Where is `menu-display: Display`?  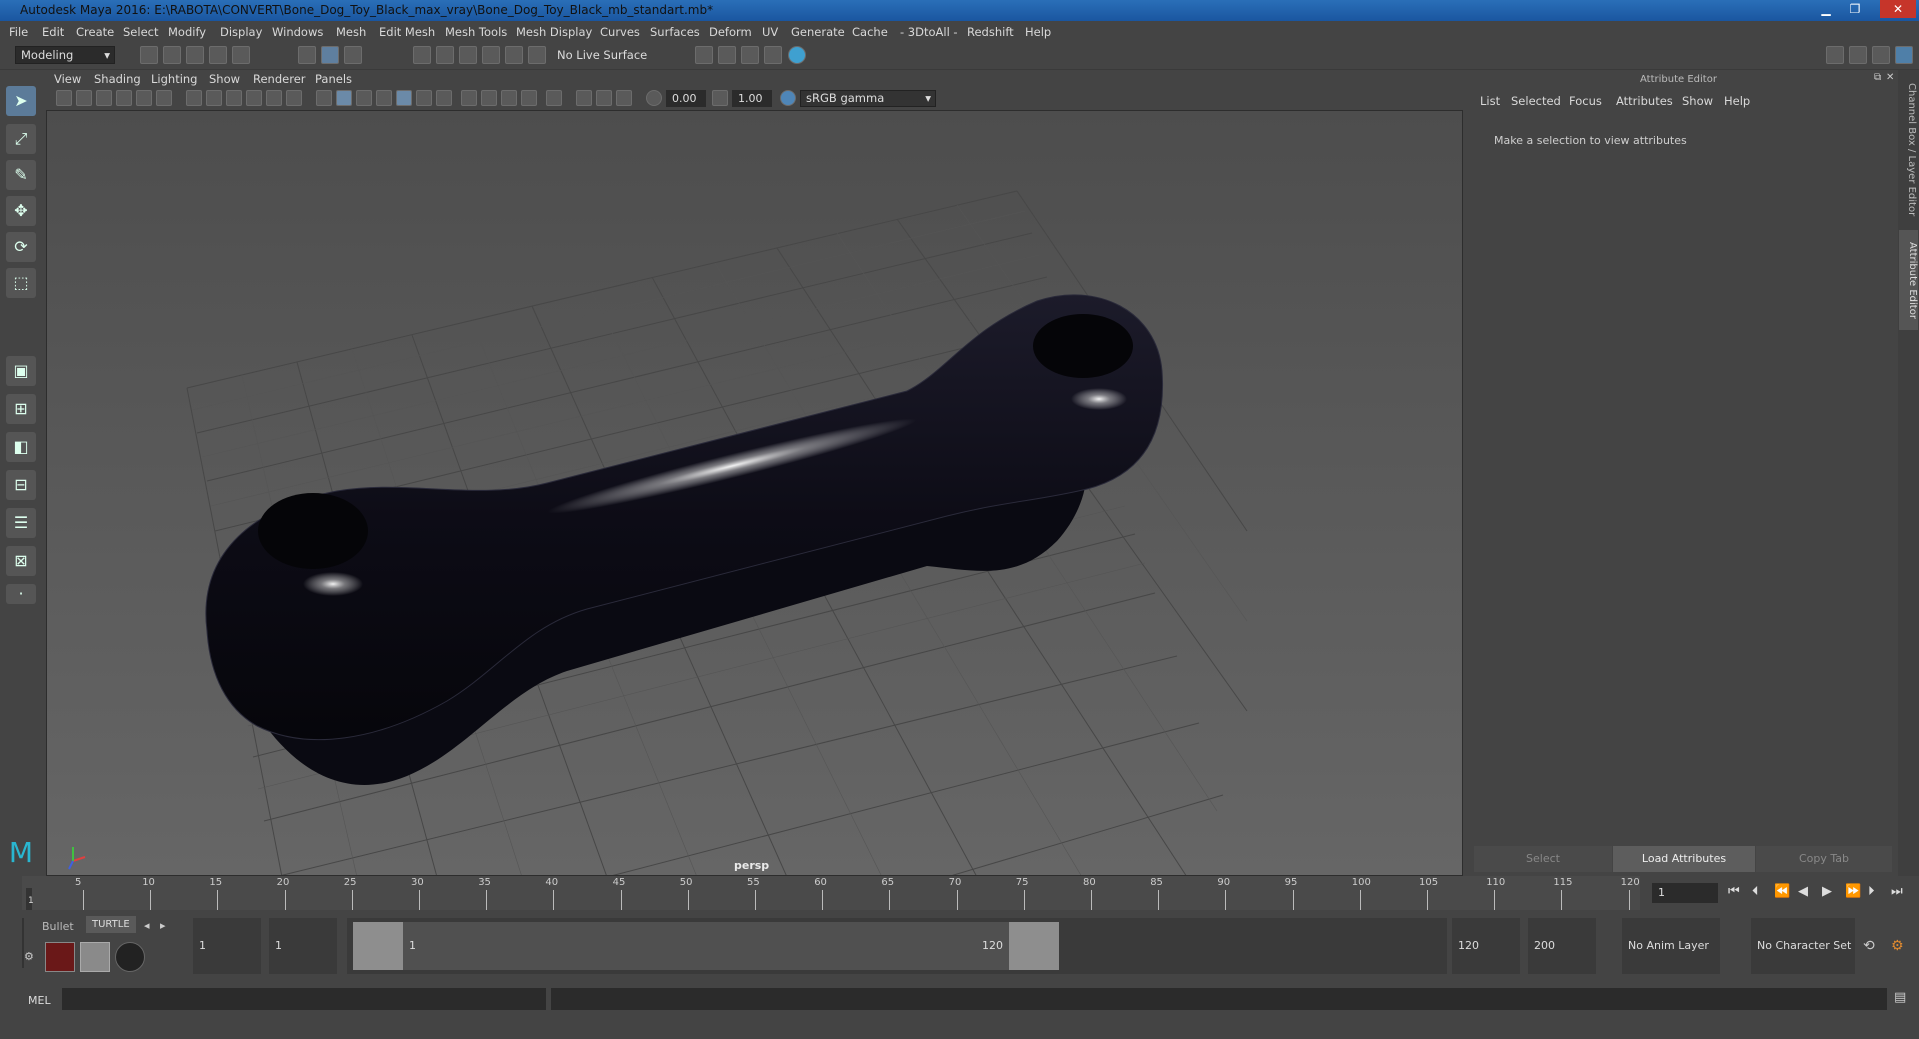
menu-display: Display is located at coordinates (241, 32).